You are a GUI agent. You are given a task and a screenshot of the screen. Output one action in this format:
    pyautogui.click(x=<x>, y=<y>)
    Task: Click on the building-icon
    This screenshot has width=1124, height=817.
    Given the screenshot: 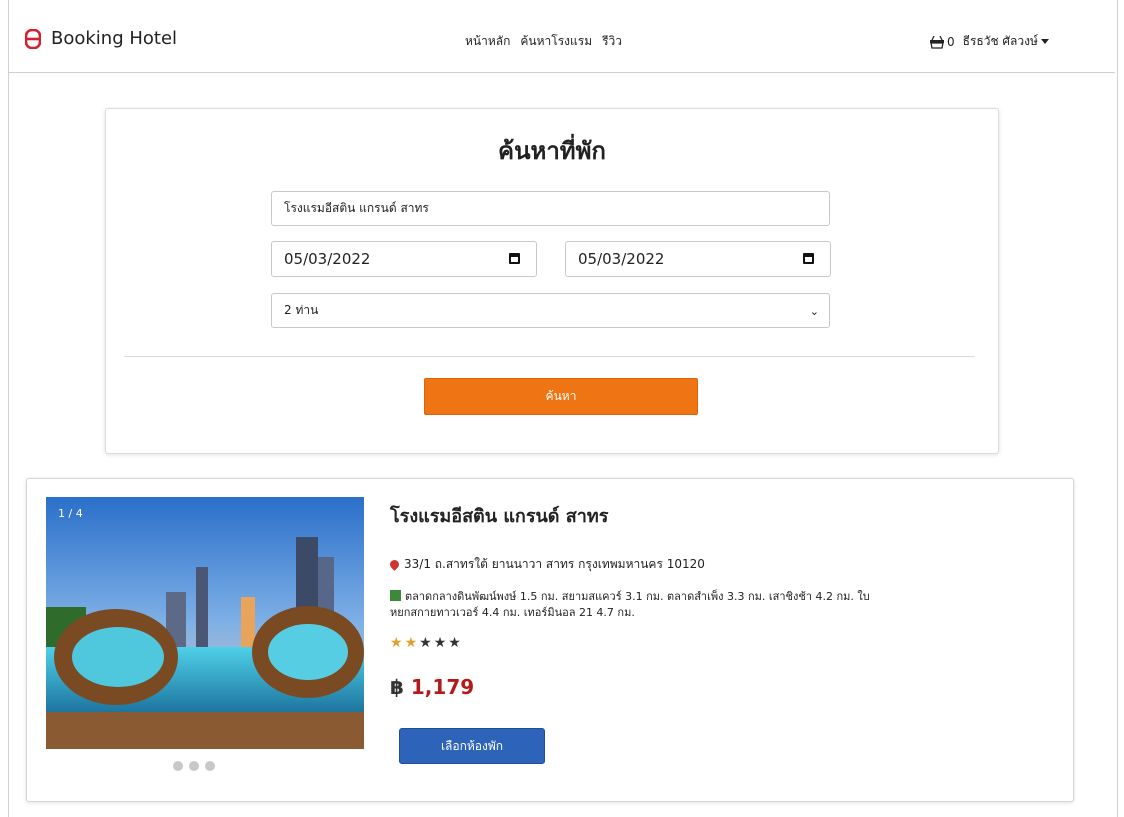 What is the action you would take?
    pyautogui.click(x=395, y=595)
    